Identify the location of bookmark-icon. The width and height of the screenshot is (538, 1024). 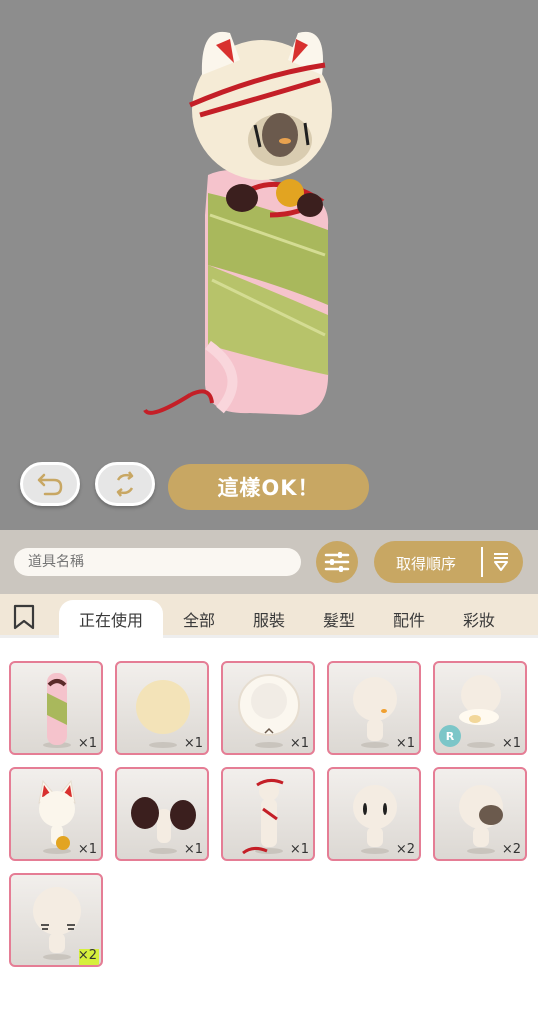
(24, 617).